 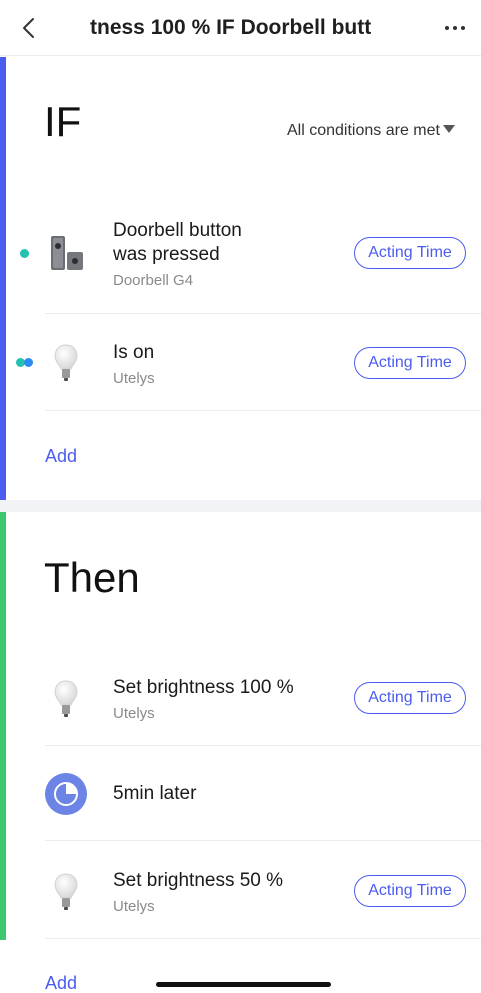 What do you see at coordinates (363, 130) in the screenshot?
I see `condition-mode-label: All conditions are met` at bounding box center [363, 130].